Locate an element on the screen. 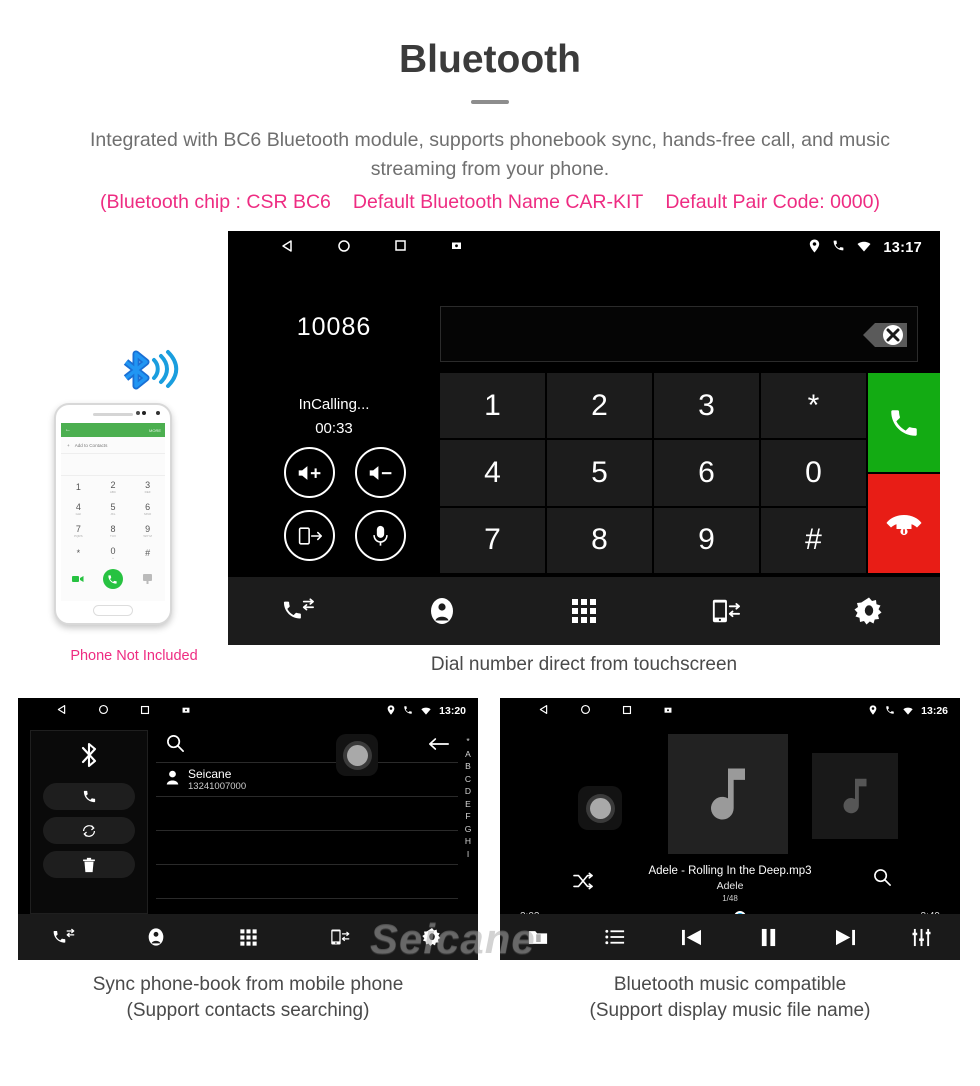  phonebook-search-bar is located at coordinates (307, 746).